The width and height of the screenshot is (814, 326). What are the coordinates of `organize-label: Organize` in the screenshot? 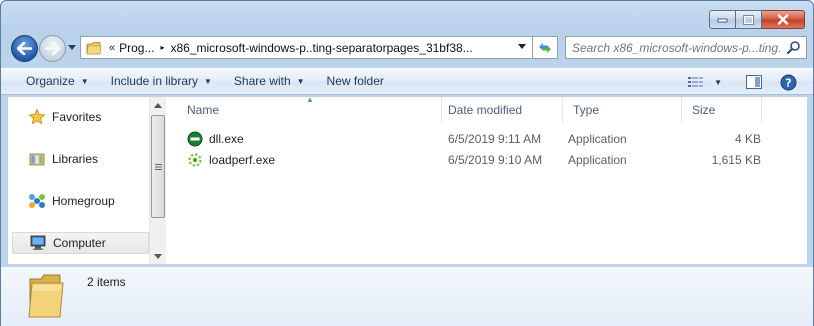 It's located at (50, 81).